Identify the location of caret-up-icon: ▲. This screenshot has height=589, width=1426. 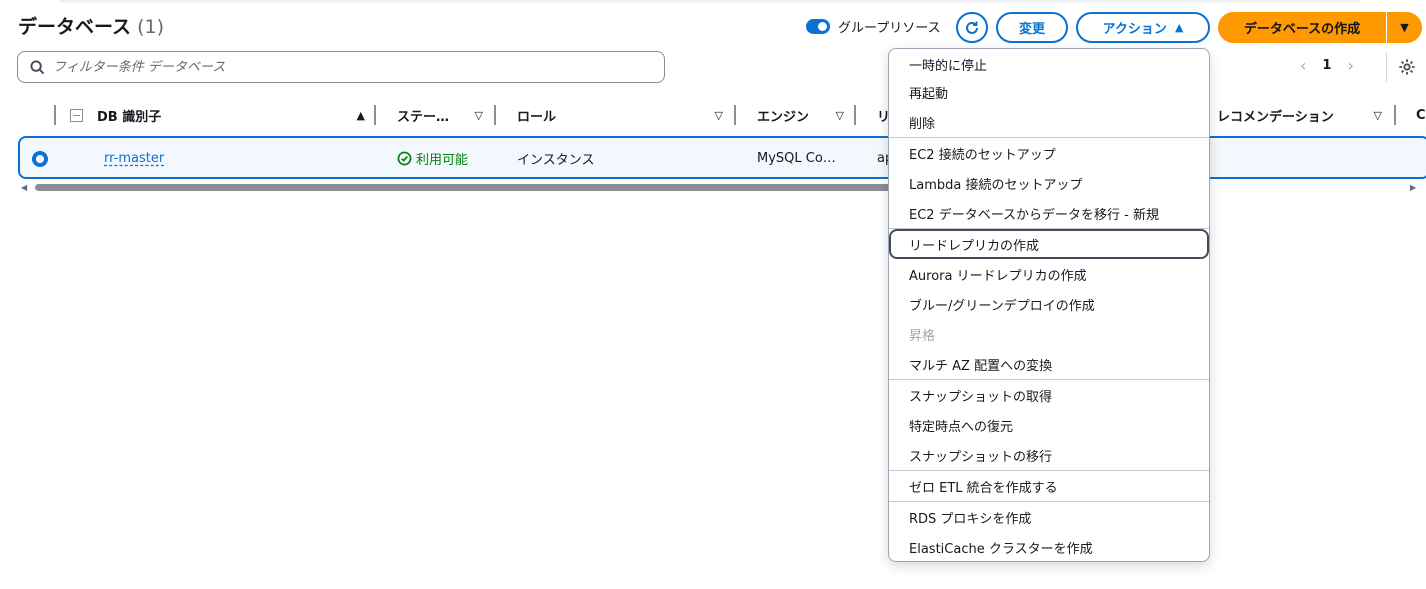
(1179, 27).